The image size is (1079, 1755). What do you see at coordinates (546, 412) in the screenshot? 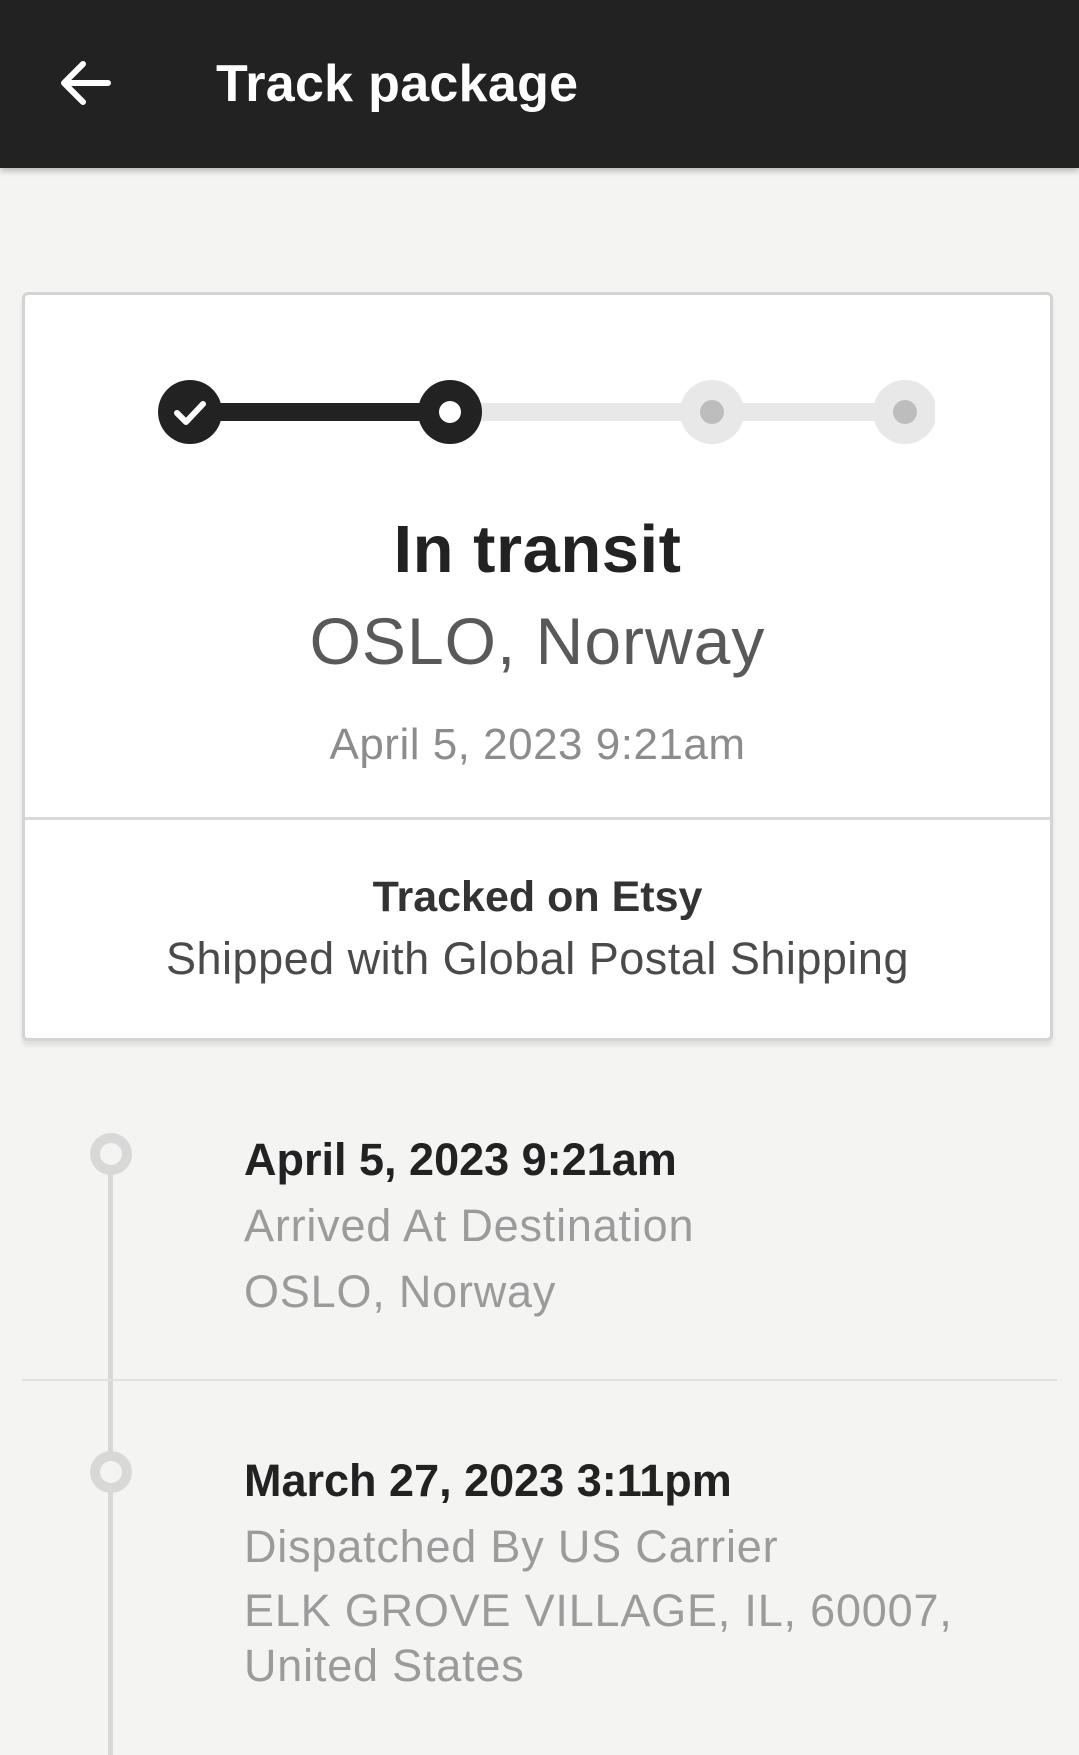
I see `progress-stepper` at bounding box center [546, 412].